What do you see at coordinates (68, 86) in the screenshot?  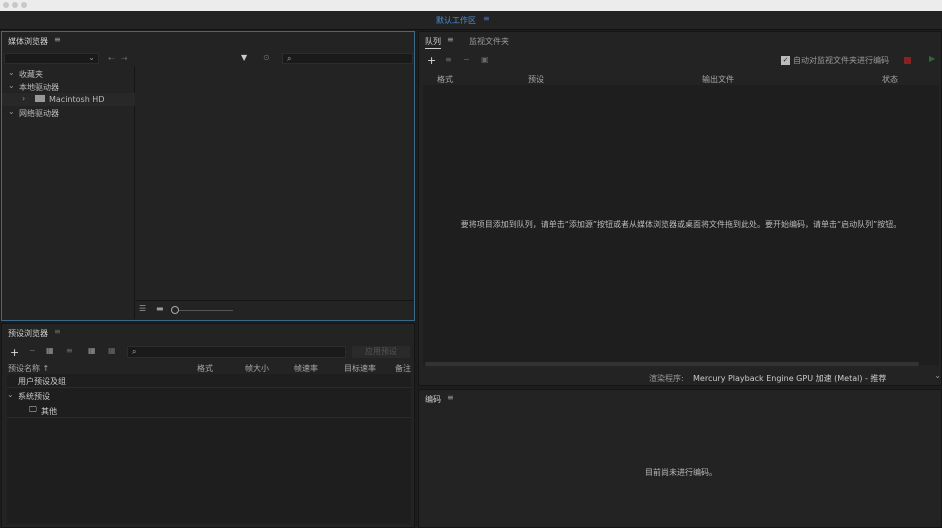 I see `tree-item: ⌄ 本地驱动器` at bounding box center [68, 86].